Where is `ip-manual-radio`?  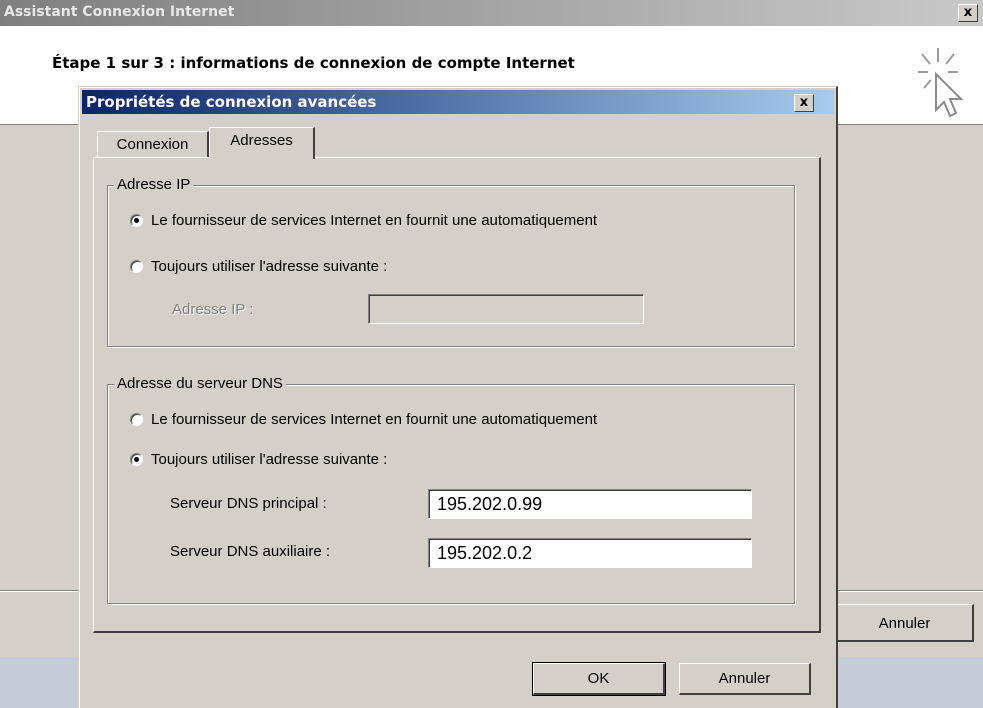 ip-manual-radio is located at coordinates (136, 266).